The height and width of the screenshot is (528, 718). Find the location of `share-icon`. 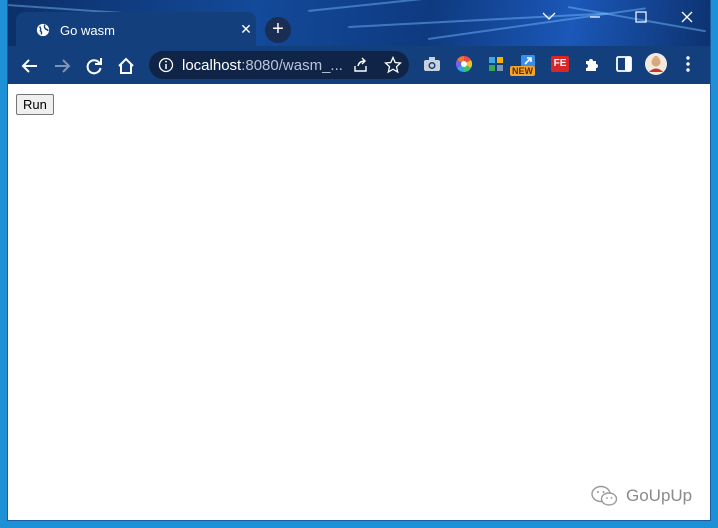

share-icon is located at coordinates (361, 65).